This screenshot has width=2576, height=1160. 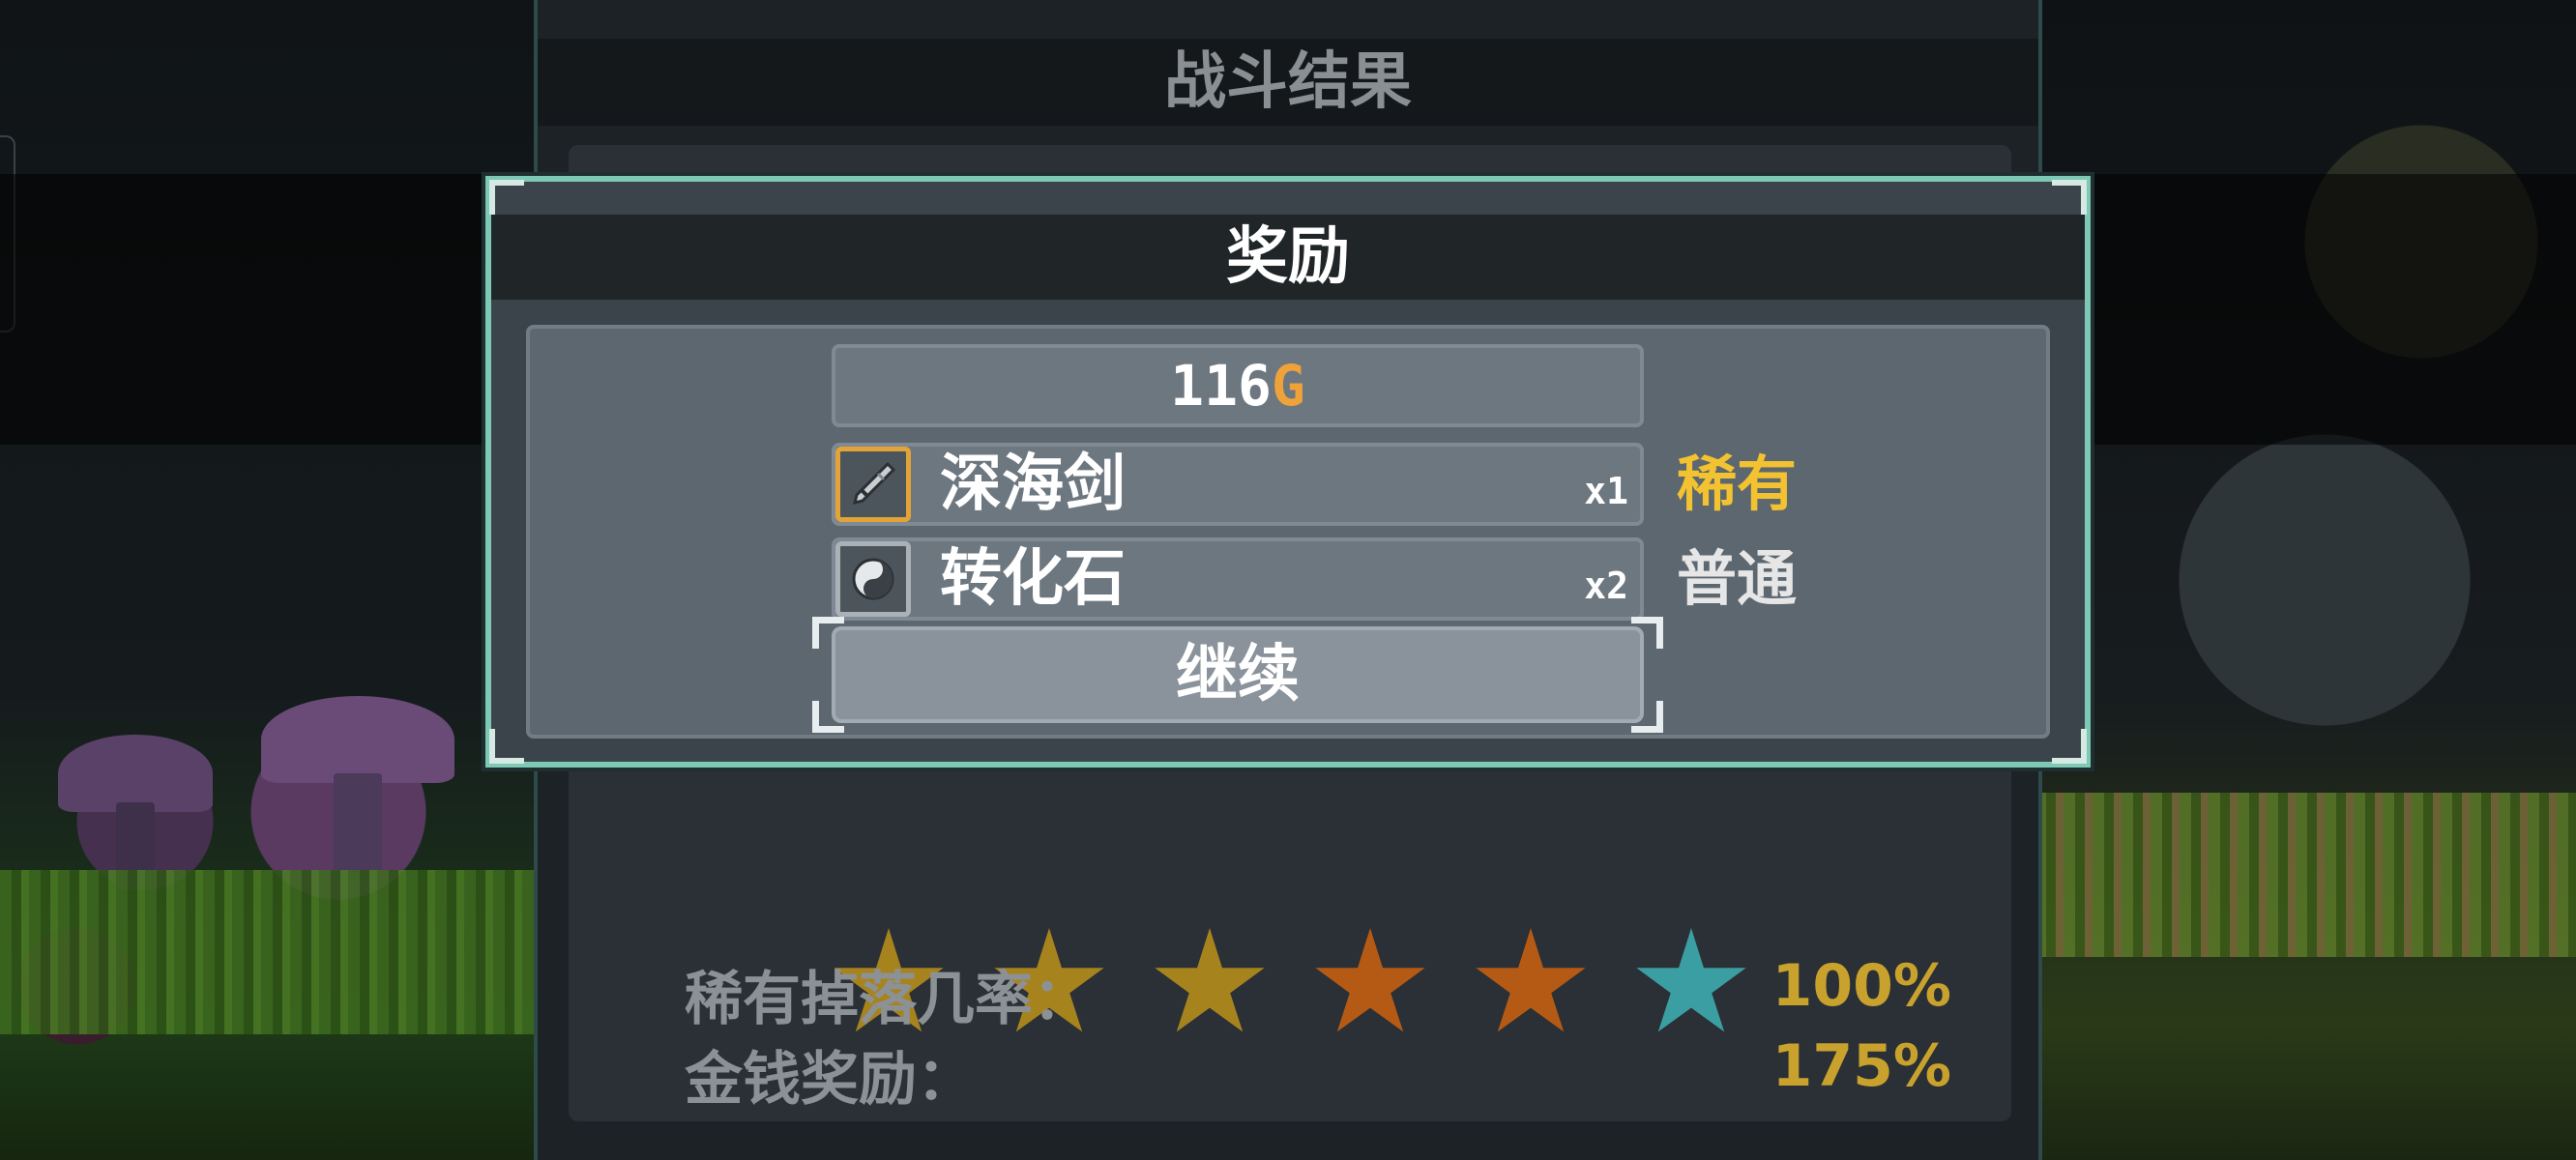 I want to click on item-quantity: x1, so click(x=1606, y=491).